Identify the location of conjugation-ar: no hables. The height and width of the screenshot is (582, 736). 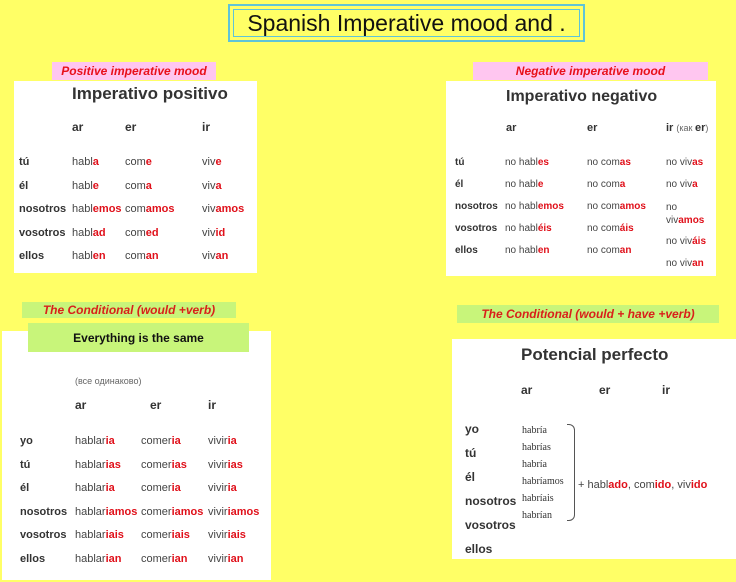
(527, 162).